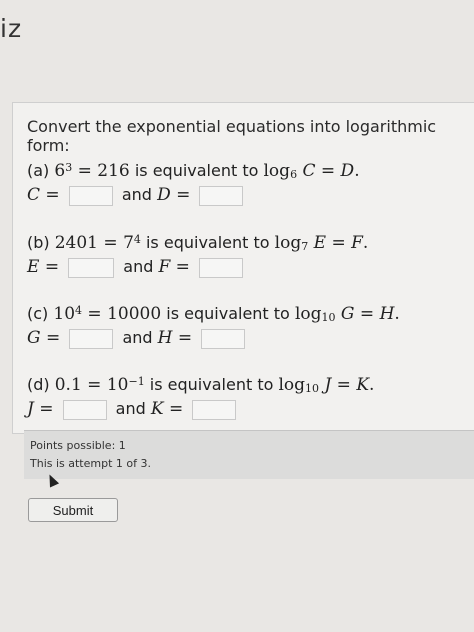 The image size is (474, 632). I want to click on var2-symbol: F, so click(357, 243).